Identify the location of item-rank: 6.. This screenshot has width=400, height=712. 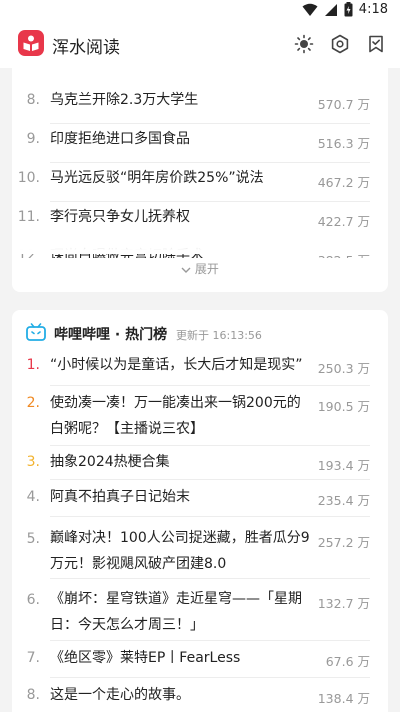
(33, 600).